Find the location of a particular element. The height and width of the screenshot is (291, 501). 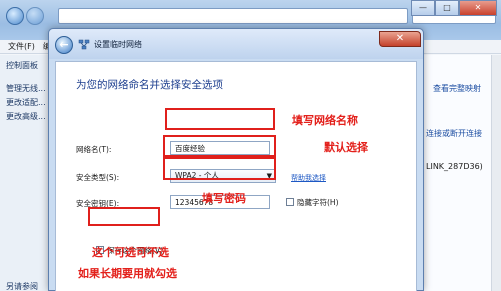

network-icon is located at coordinates (84, 44).